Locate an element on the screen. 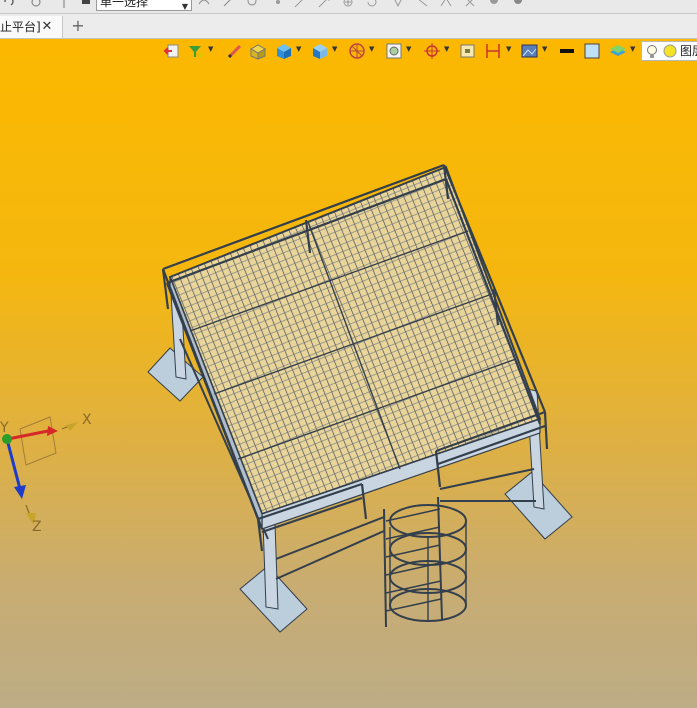 The width and height of the screenshot is (697, 708). dimension-icon is located at coordinates (422, 4).